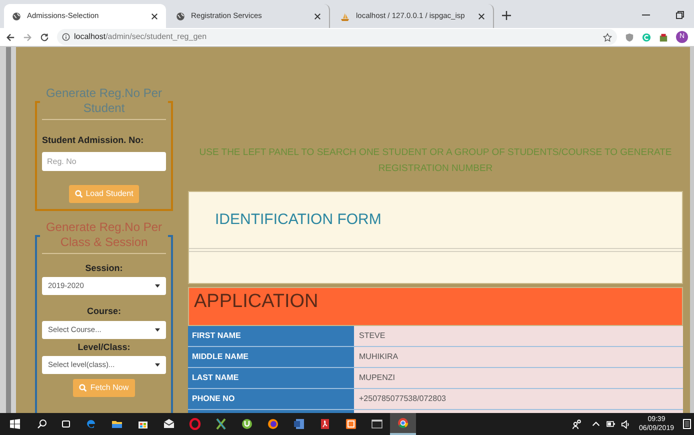  What do you see at coordinates (506, 15) in the screenshot?
I see `new-tab-icon` at bounding box center [506, 15].